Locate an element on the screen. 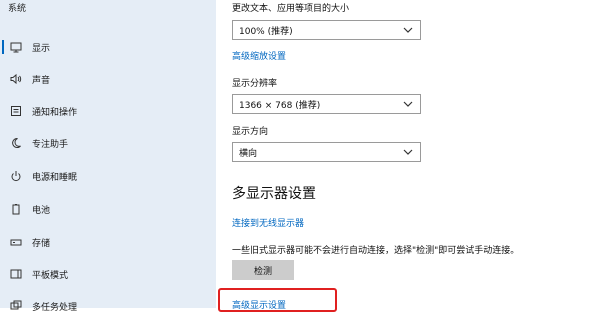  sidebar-item-label: 通知和操作 is located at coordinates (55, 112).